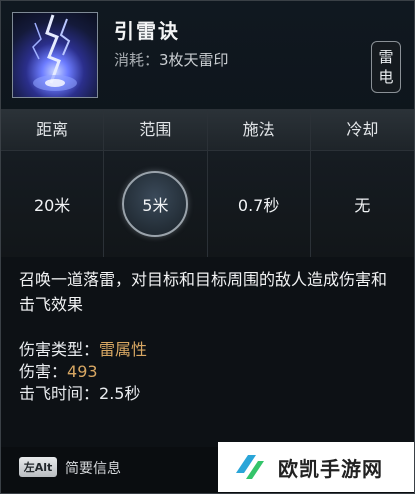 The width and height of the screenshot is (415, 494). What do you see at coordinates (52, 205) in the screenshot?
I see `stat-distance-value: 20米` at bounding box center [52, 205].